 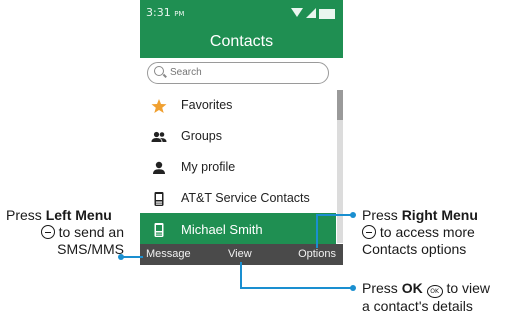 I want to click on left-menu-key-icon, so click(x=47, y=232).